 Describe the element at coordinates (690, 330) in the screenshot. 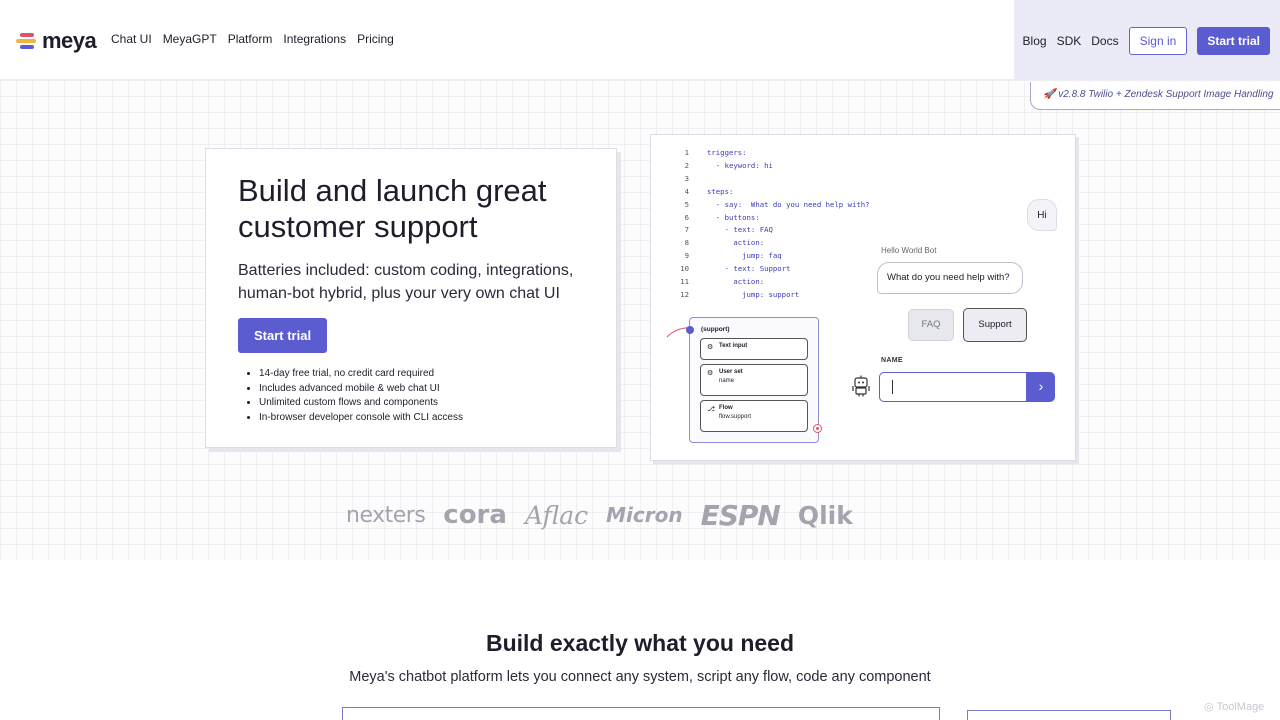

I see `flow-input-port` at that location.